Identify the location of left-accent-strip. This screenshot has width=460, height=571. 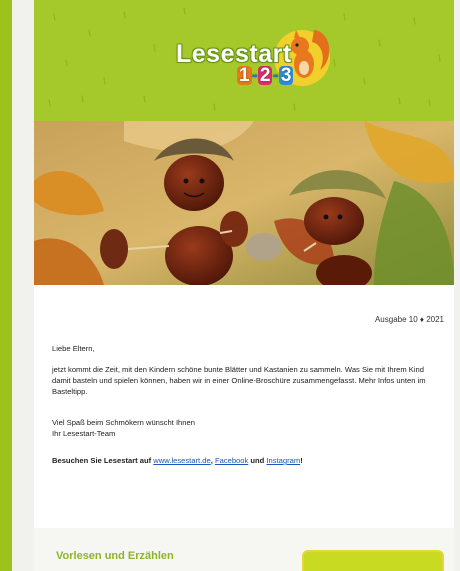
(6, 285).